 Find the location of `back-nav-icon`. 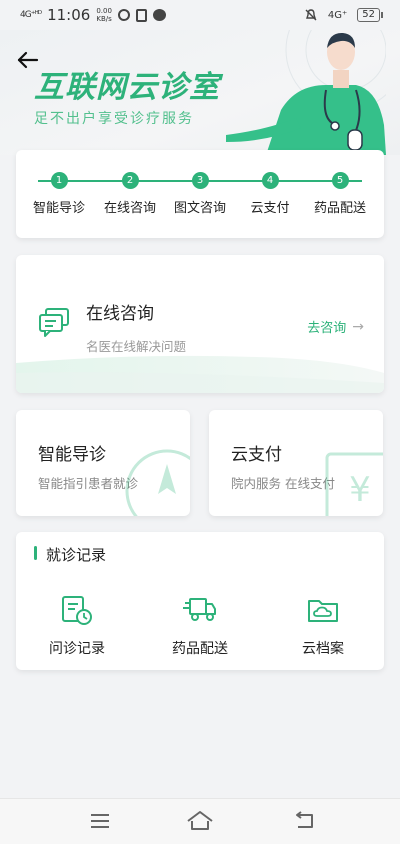

back-nav-icon is located at coordinates (304, 821).